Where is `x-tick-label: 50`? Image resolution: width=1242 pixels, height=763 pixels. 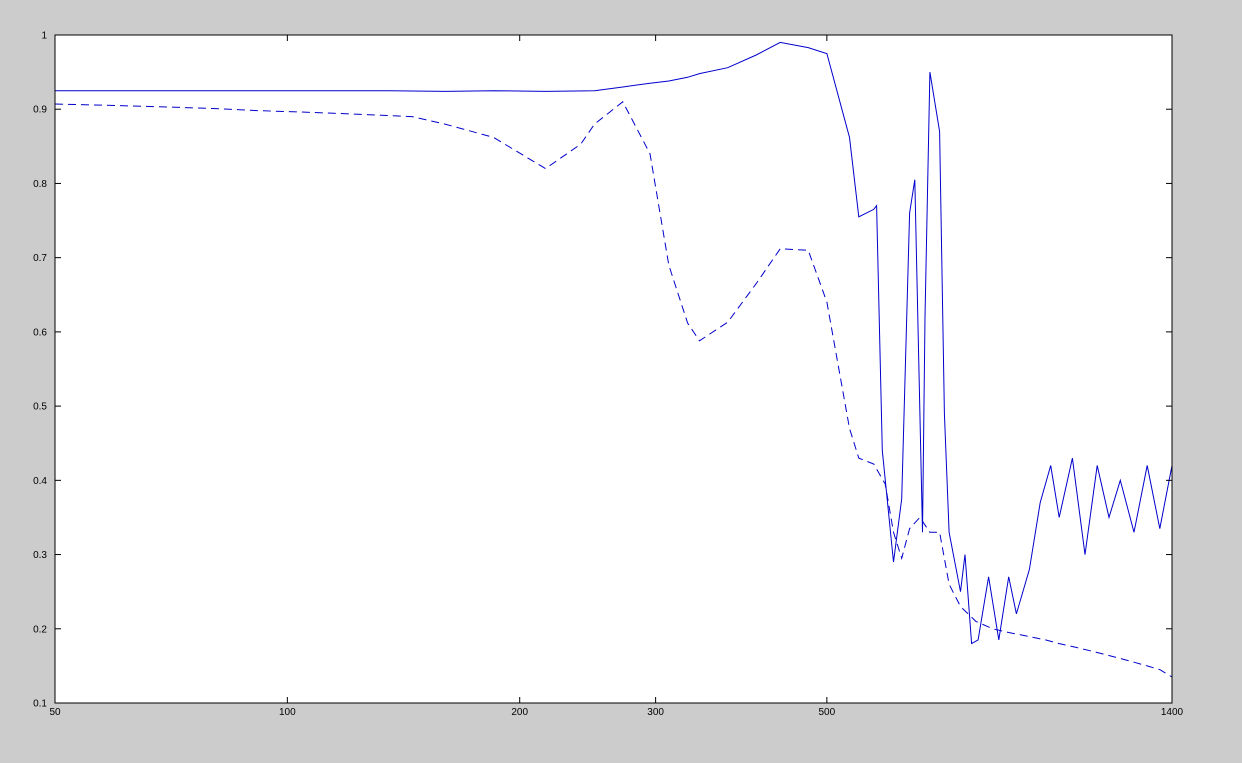 x-tick-label: 50 is located at coordinates (55, 712).